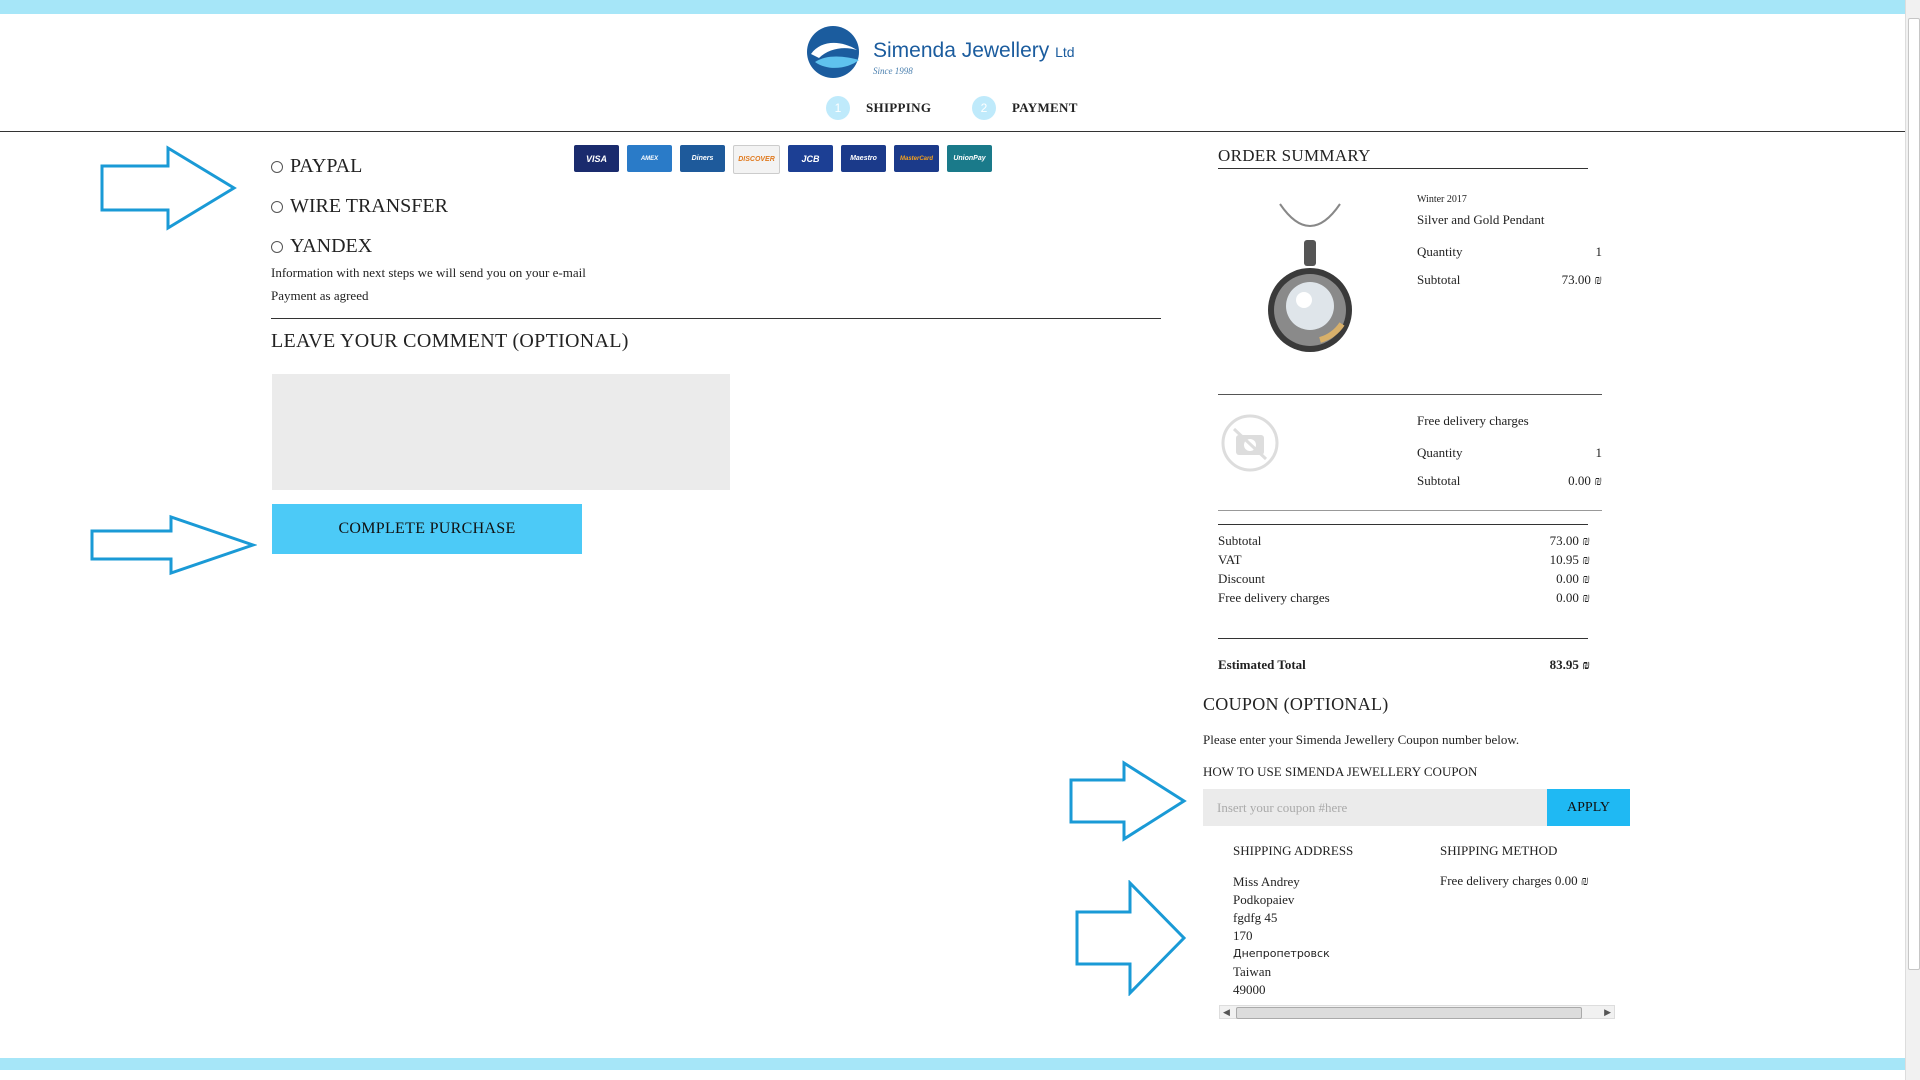 The image size is (1920, 1080). Describe the element at coordinates (1480, 220) in the screenshot. I see `item-name: Silver and Gold Pendant` at that location.